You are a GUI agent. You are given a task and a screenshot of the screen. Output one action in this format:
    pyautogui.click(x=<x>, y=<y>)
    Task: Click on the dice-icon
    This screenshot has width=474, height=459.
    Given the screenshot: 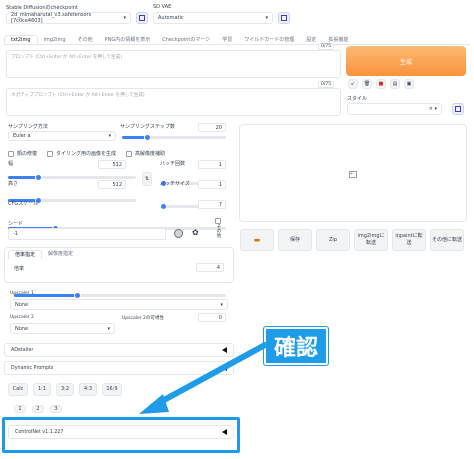 What is the action you would take?
    pyautogui.click(x=178, y=233)
    